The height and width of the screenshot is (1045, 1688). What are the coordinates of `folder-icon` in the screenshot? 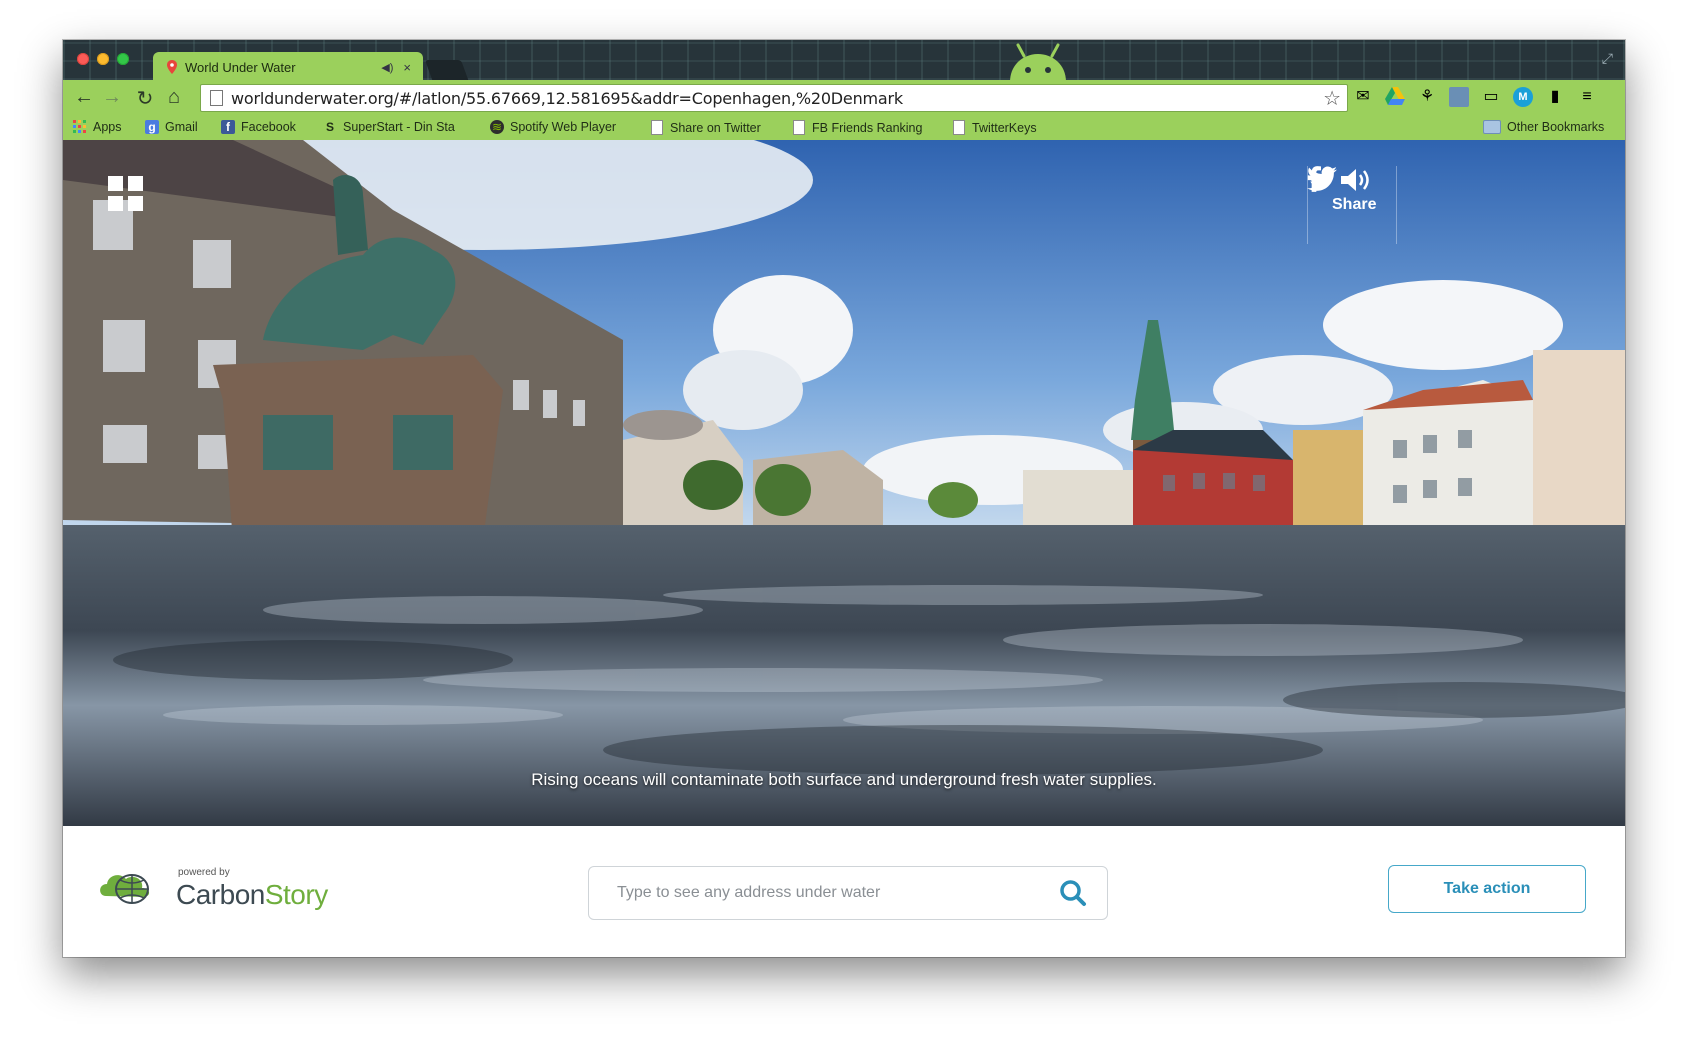 It's located at (1492, 127).